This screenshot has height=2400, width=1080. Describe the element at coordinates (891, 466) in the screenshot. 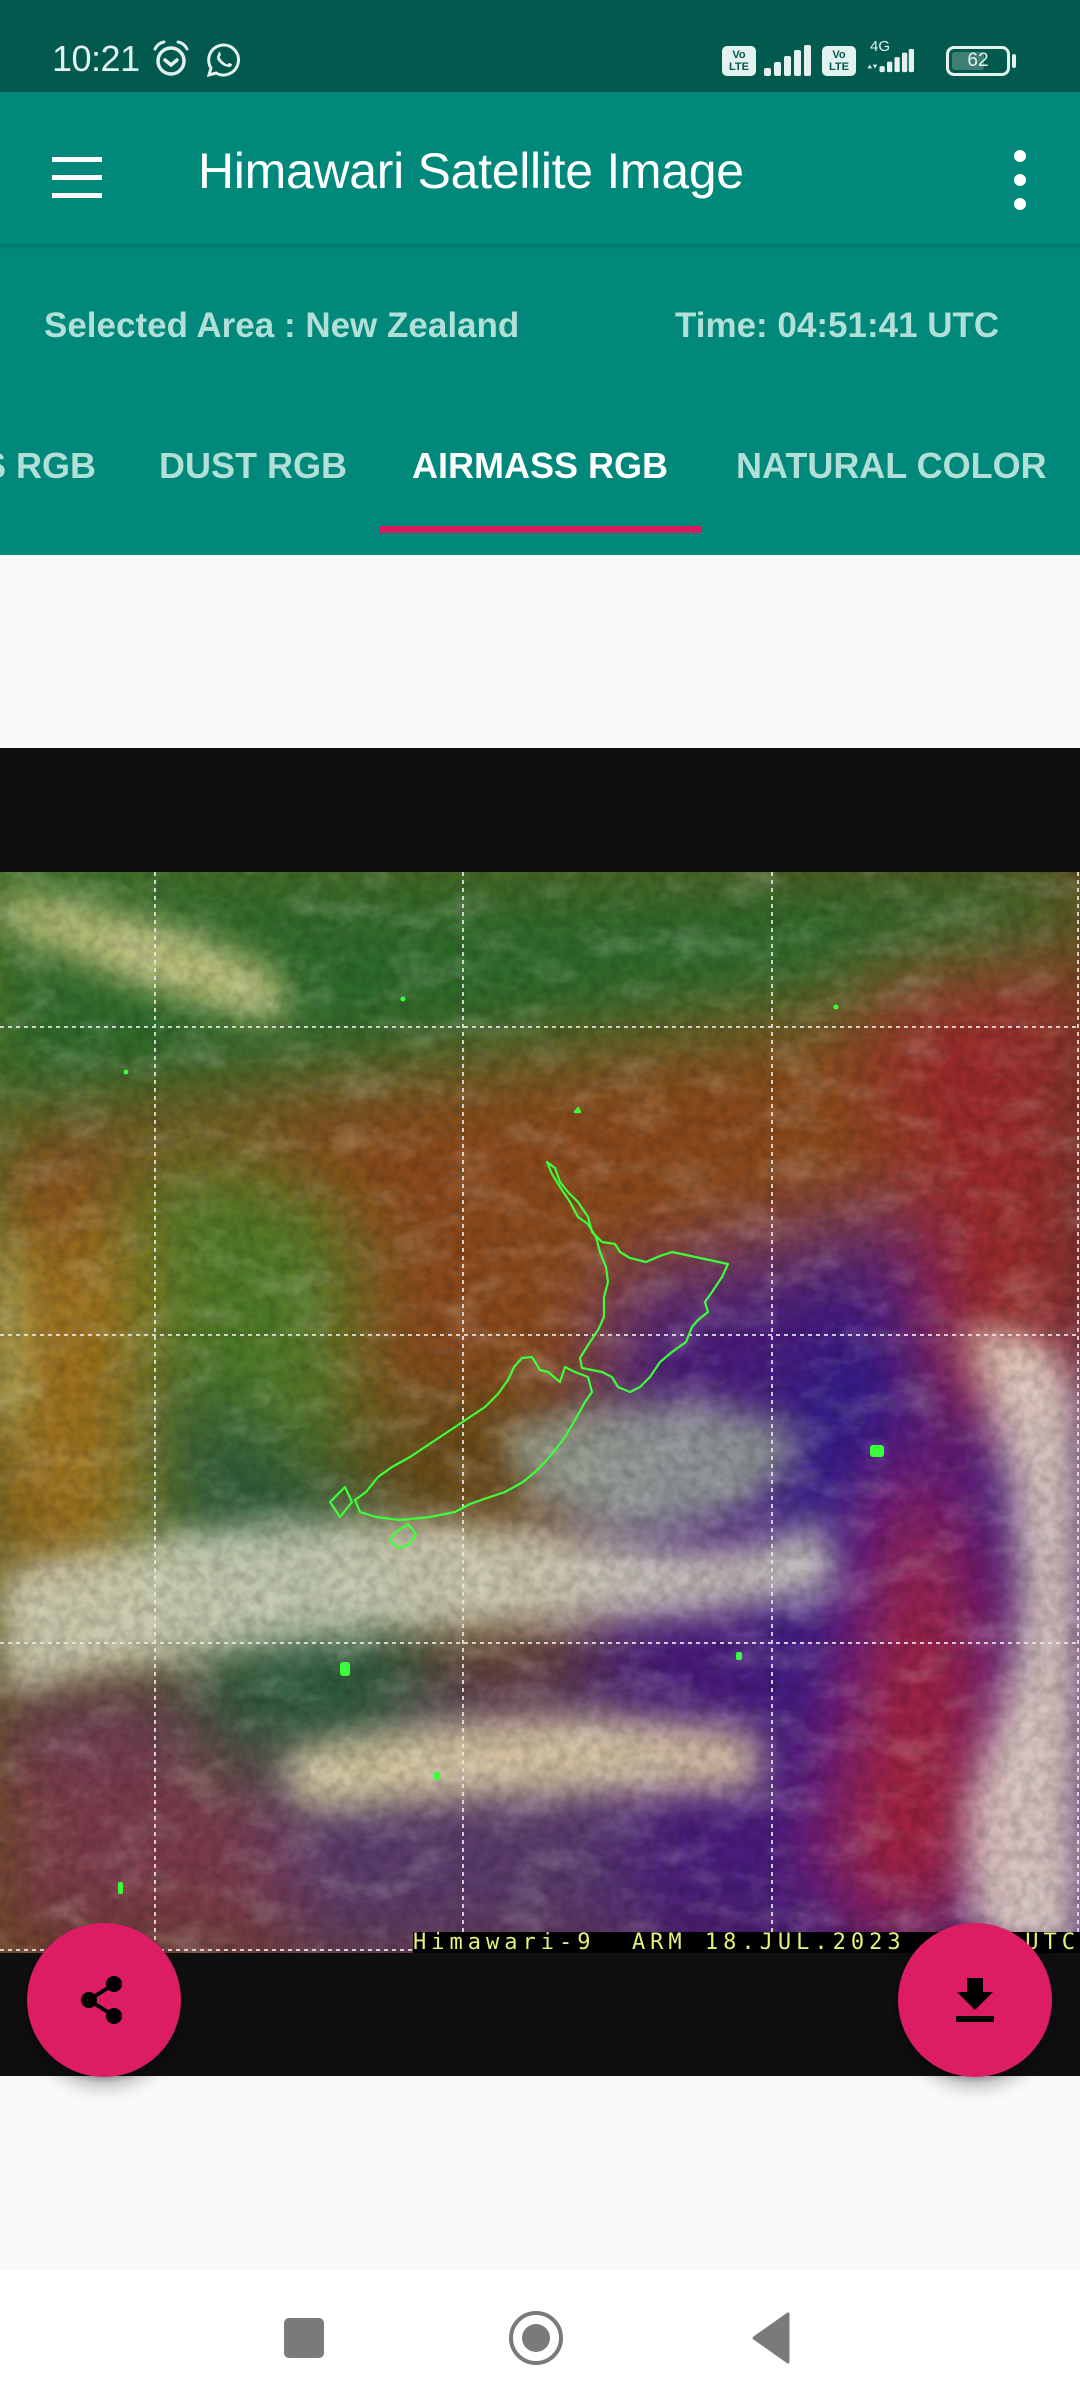

I see `tab-natural-color: NATURAL COLOR` at that location.